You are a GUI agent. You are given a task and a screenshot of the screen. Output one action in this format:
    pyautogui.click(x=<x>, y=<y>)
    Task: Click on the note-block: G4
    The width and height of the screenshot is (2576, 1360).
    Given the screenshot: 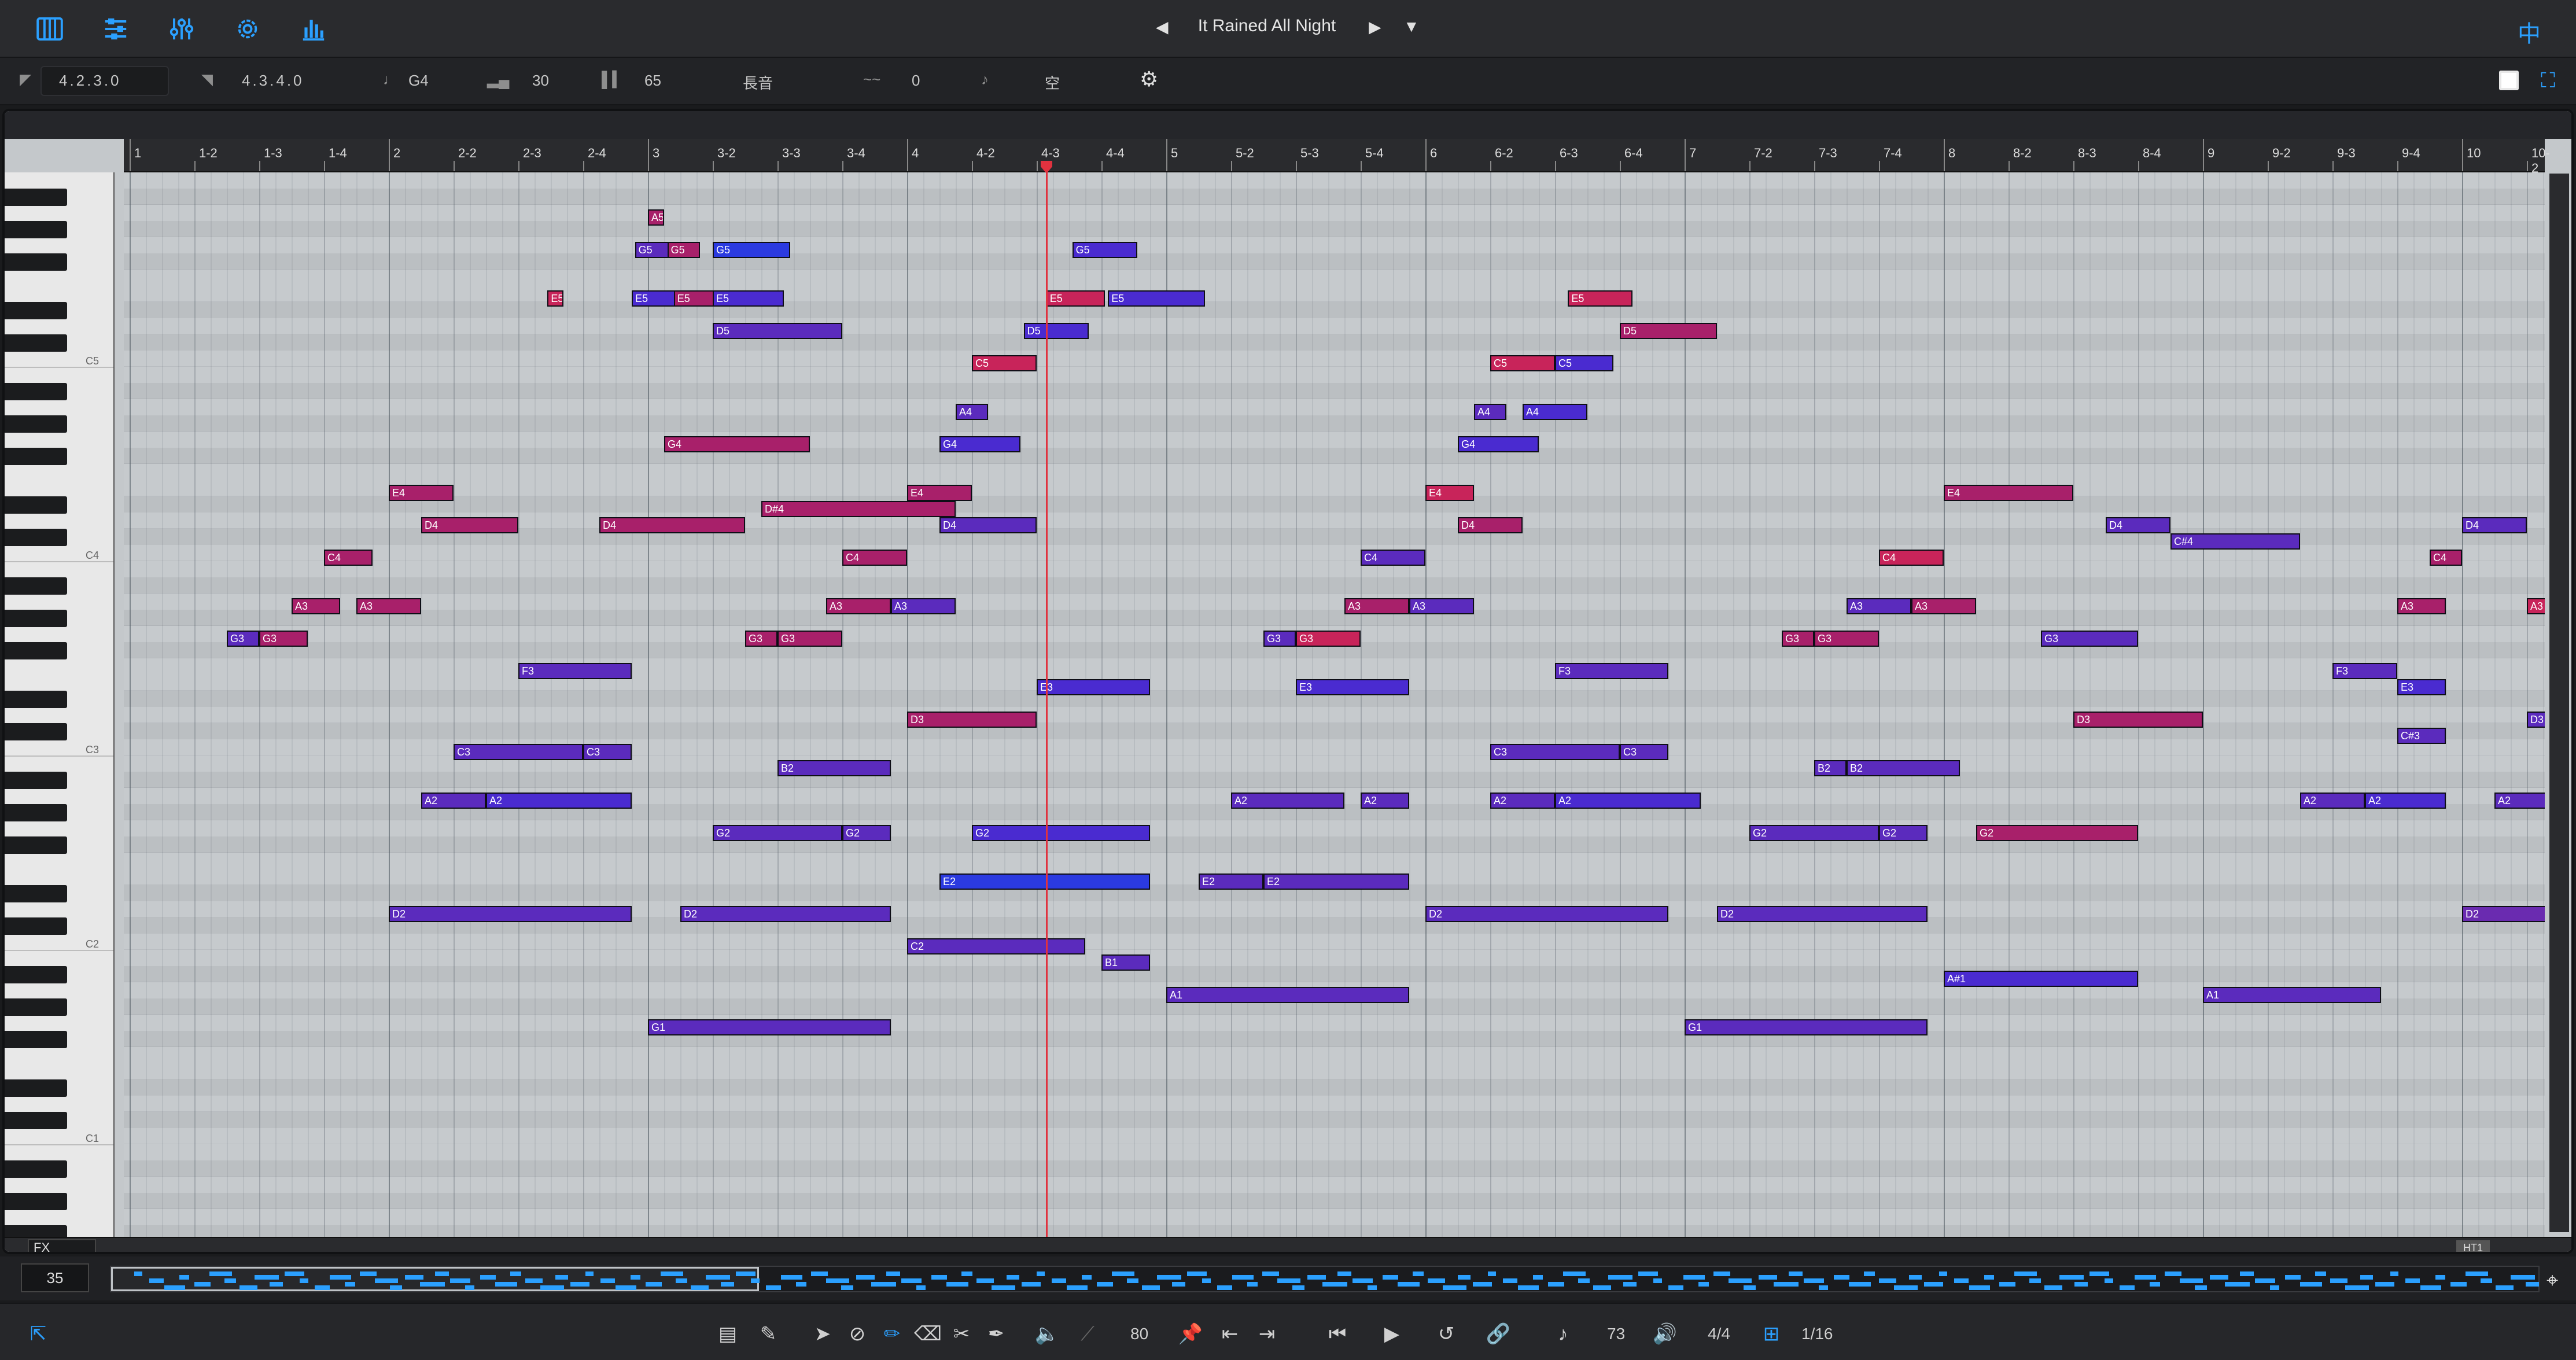 What is the action you would take?
    pyautogui.click(x=737, y=444)
    